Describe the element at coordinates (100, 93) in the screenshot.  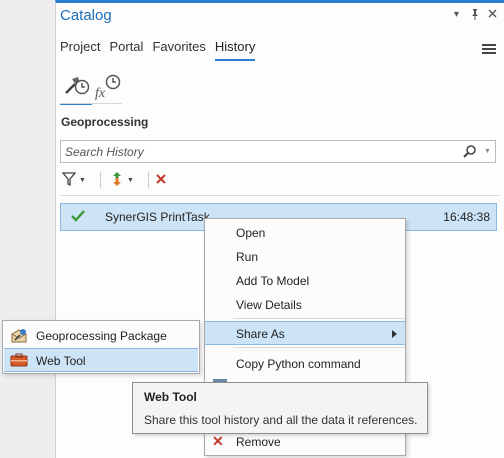
I see `svg-text: fx` at that location.